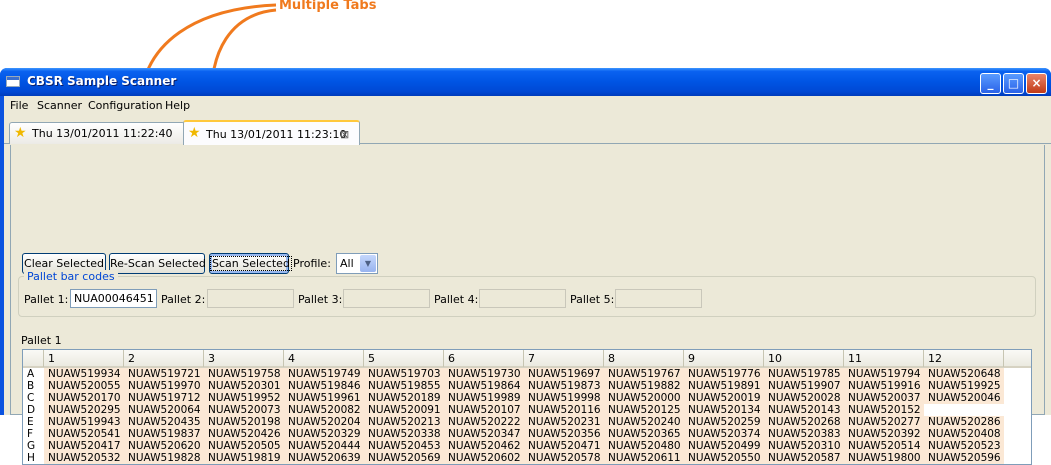 The height and width of the screenshot is (465, 1051). What do you see at coordinates (84, 446) in the screenshot?
I see `table-cell: NUAW520417` at bounding box center [84, 446].